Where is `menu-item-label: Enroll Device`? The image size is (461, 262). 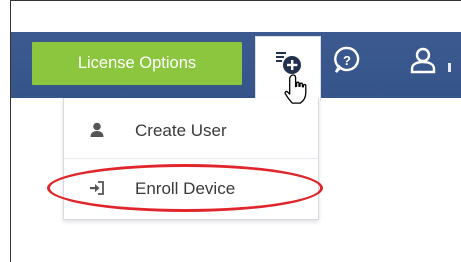 menu-item-label: Enroll Device is located at coordinates (185, 188).